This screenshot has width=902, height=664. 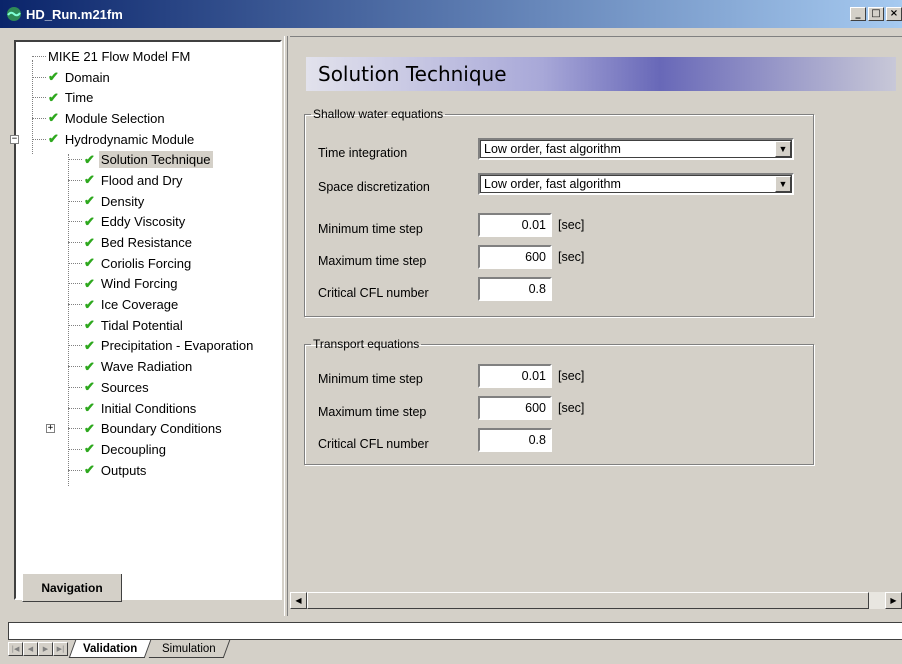 I want to click on tree-item: ✔ Tidal Potential, so click(x=148, y=325).